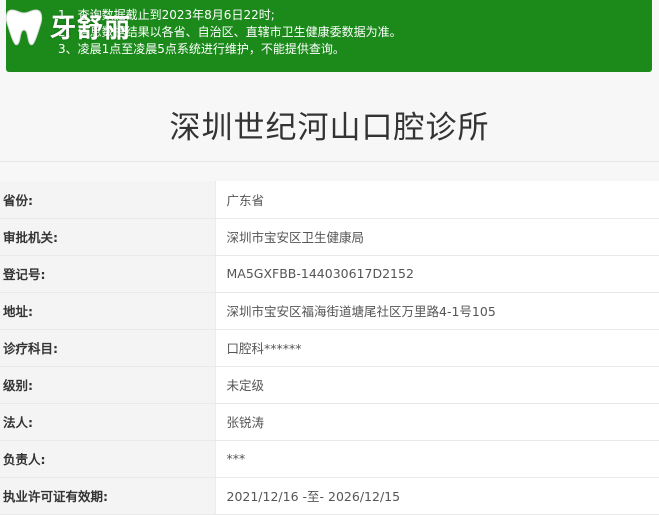 This screenshot has width=659, height=515. What do you see at coordinates (436, 200) in the screenshot?
I see `row-value: 广东省` at bounding box center [436, 200].